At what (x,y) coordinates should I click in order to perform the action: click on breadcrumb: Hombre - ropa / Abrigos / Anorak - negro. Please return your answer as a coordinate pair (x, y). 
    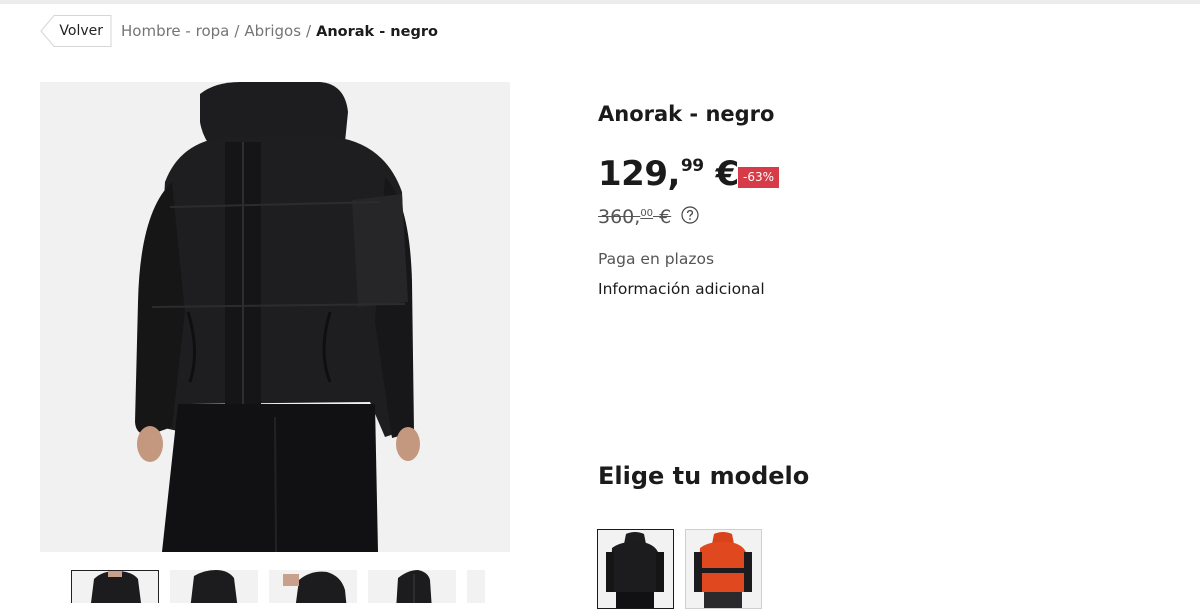
    Looking at the image, I should click on (279, 31).